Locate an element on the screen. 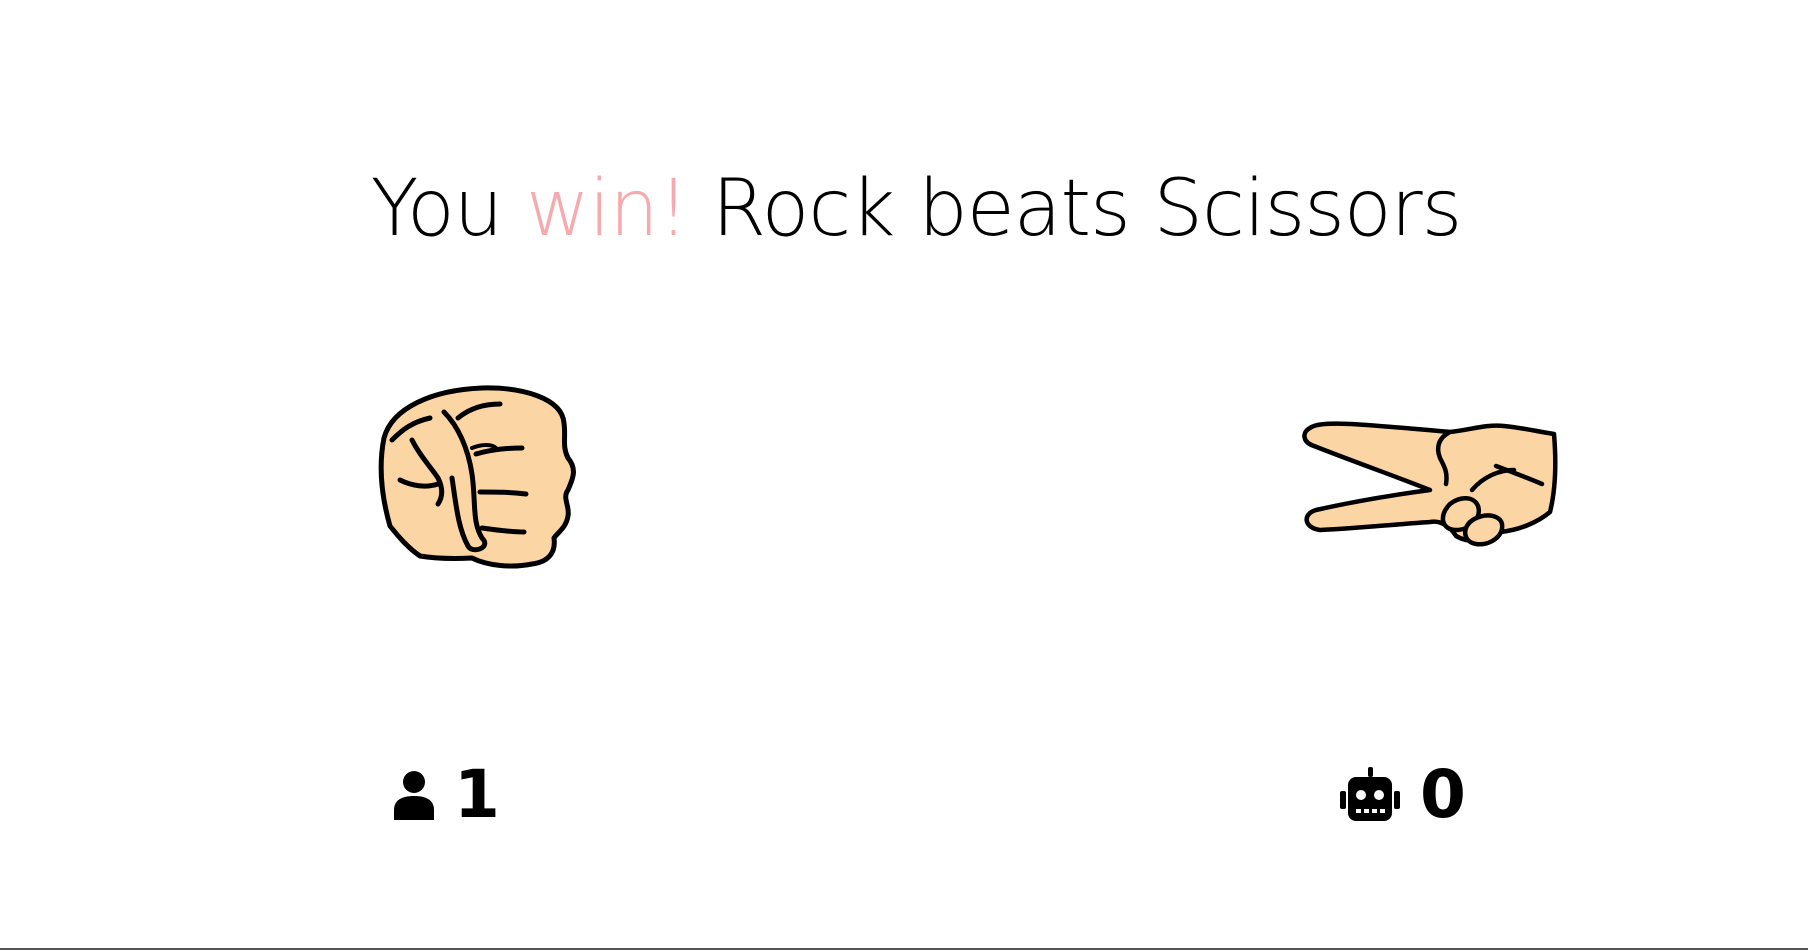 The image size is (1808, 950). rock-fist-icon is located at coordinates (477, 477).